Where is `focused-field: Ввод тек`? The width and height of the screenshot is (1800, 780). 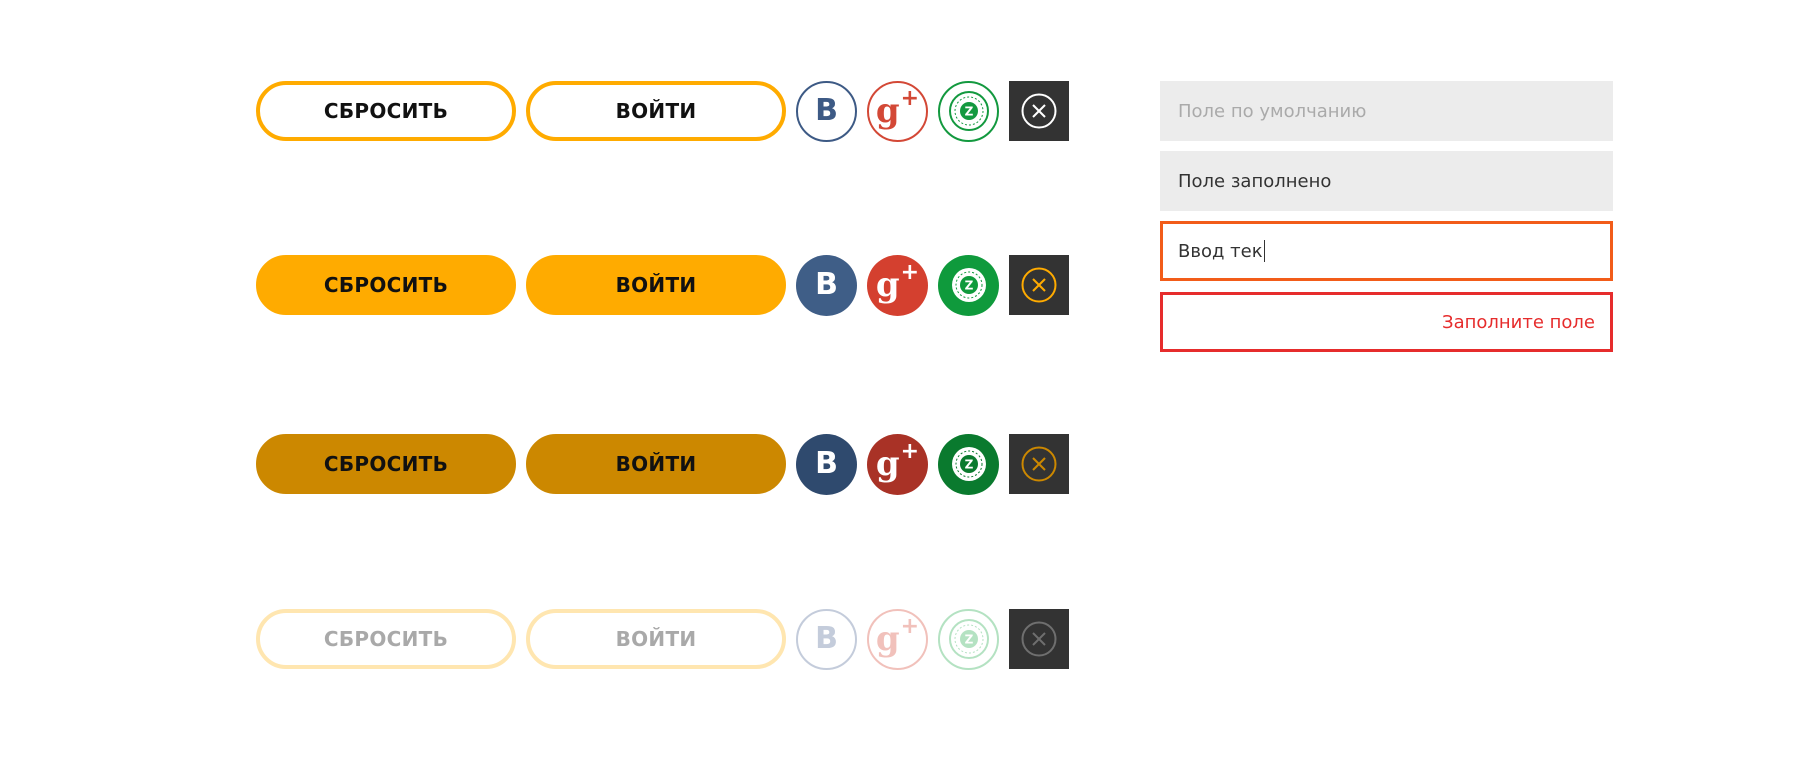 focused-field: Ввод тек is located at coordinates (1386, 251).